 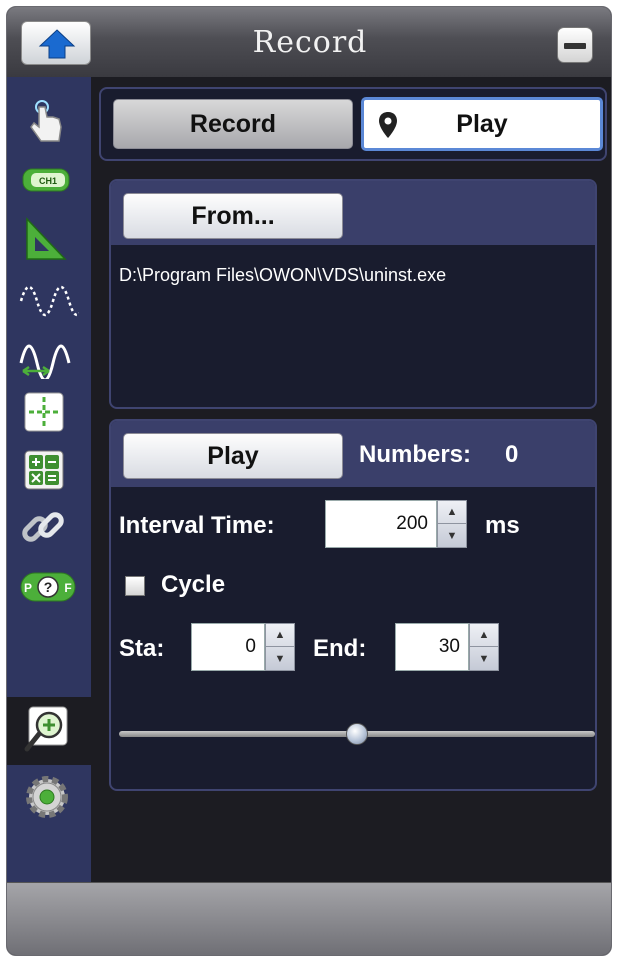 What do you see at coordinates (283, 275) in the screenshot?
I see `file-path-text: D:\Program Files\OWON\VDS\uninst.exe` at bounding box center [283, 275].